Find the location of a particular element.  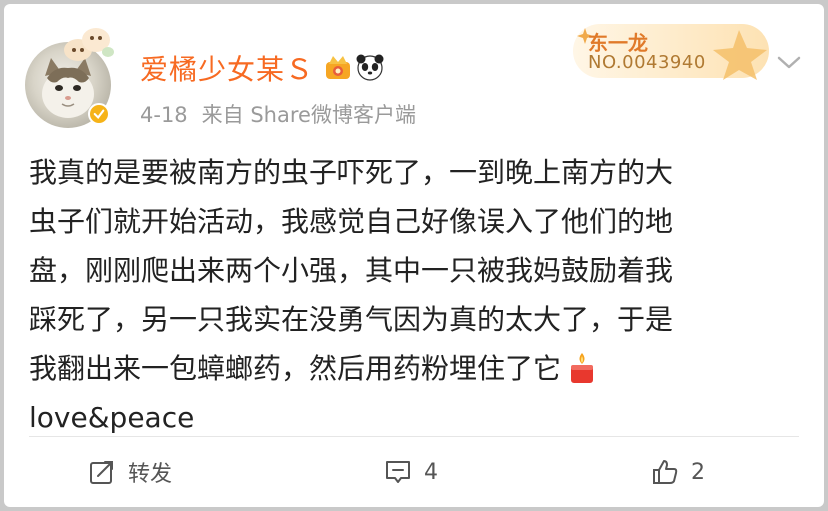

post-meta: 4-18 来自 Share微博客户端 is located at coordinates (278, 114).